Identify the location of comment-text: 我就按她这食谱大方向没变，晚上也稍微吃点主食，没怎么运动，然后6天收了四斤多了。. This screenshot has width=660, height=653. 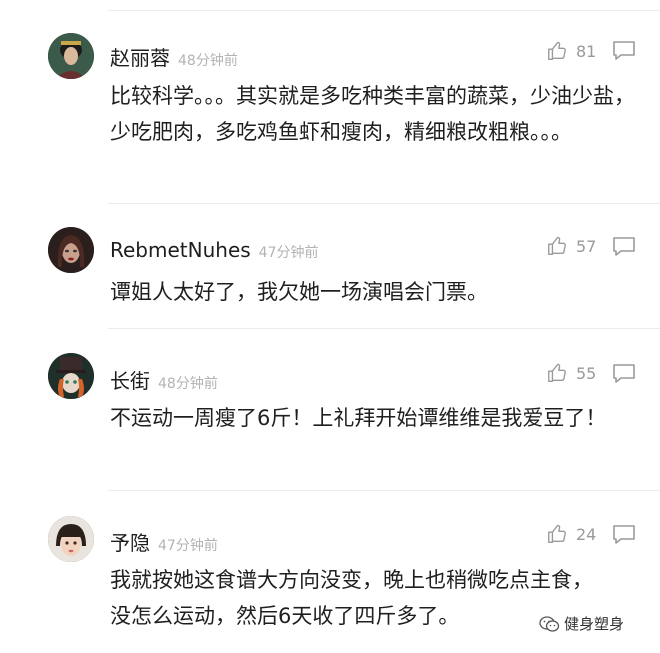
(351, 598).